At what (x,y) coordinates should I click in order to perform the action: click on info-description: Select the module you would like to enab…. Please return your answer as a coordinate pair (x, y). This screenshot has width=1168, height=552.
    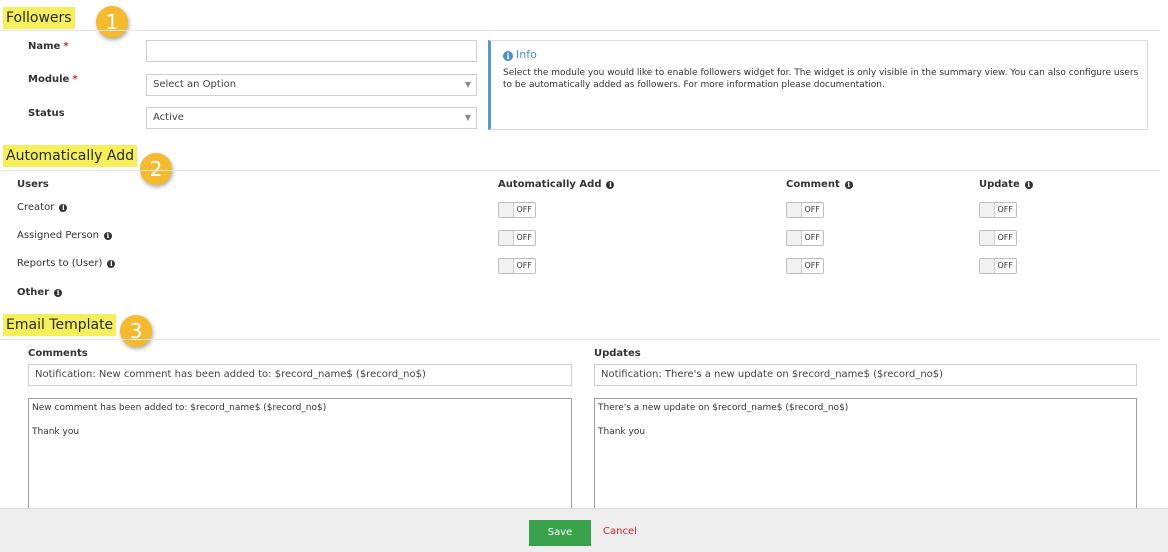
    Looking at the image, I should click on (821, 79).